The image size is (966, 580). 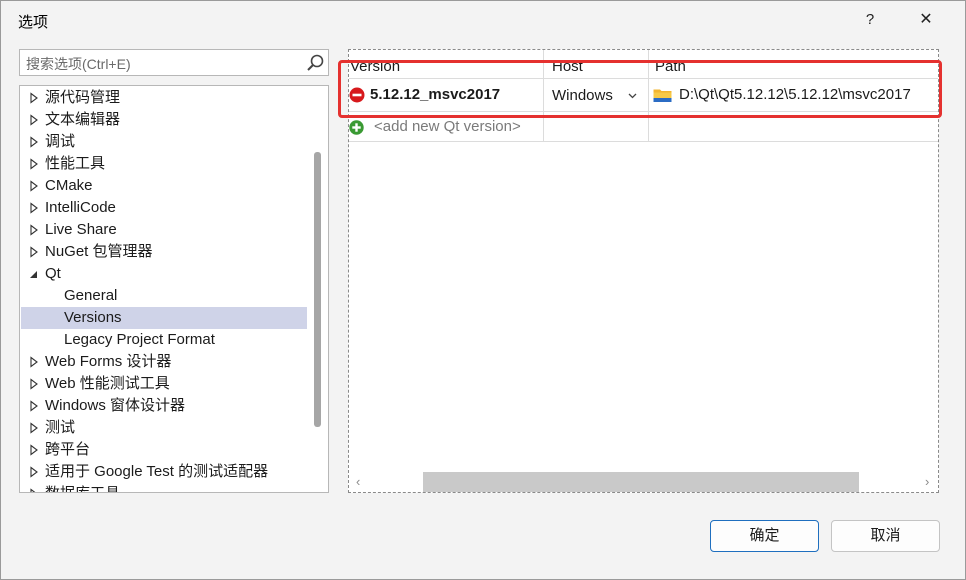 What do you see at coordinates (317, 289) in the screenshot?
I see `tree-scrollbar-thumb` at bounding box center [317, 289].